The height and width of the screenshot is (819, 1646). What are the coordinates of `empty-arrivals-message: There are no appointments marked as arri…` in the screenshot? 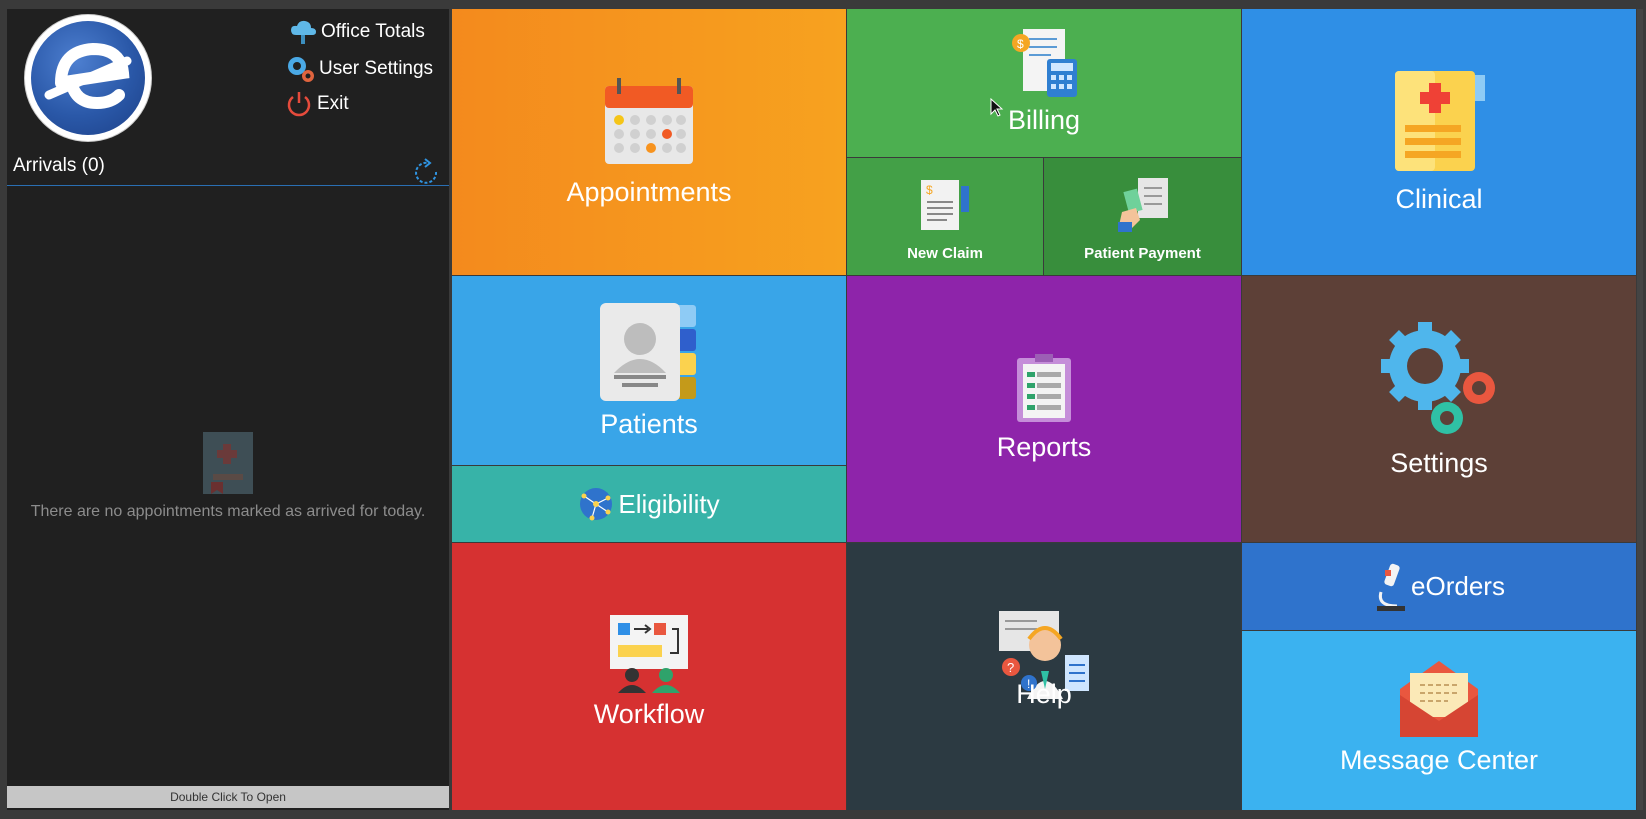 It's located at (228, 511).